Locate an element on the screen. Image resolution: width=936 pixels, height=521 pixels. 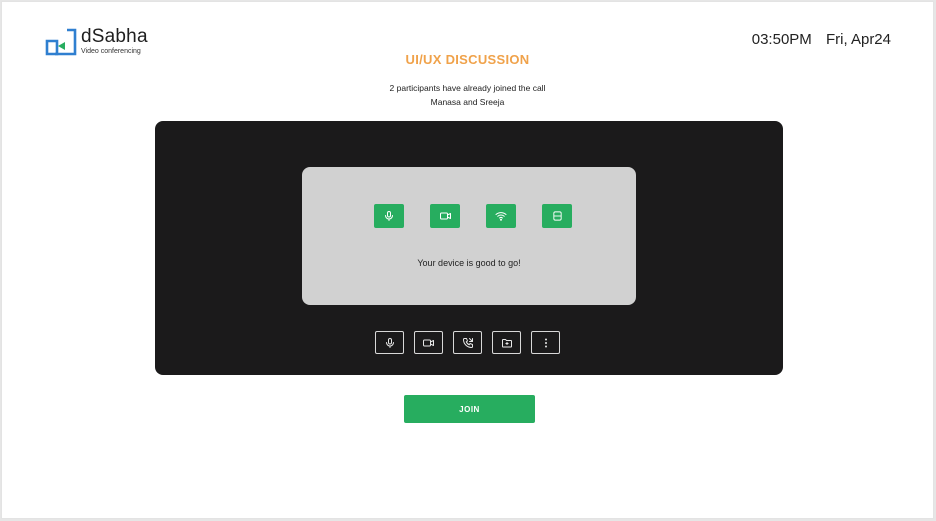
camera-status is located at coordinates (445, 216).